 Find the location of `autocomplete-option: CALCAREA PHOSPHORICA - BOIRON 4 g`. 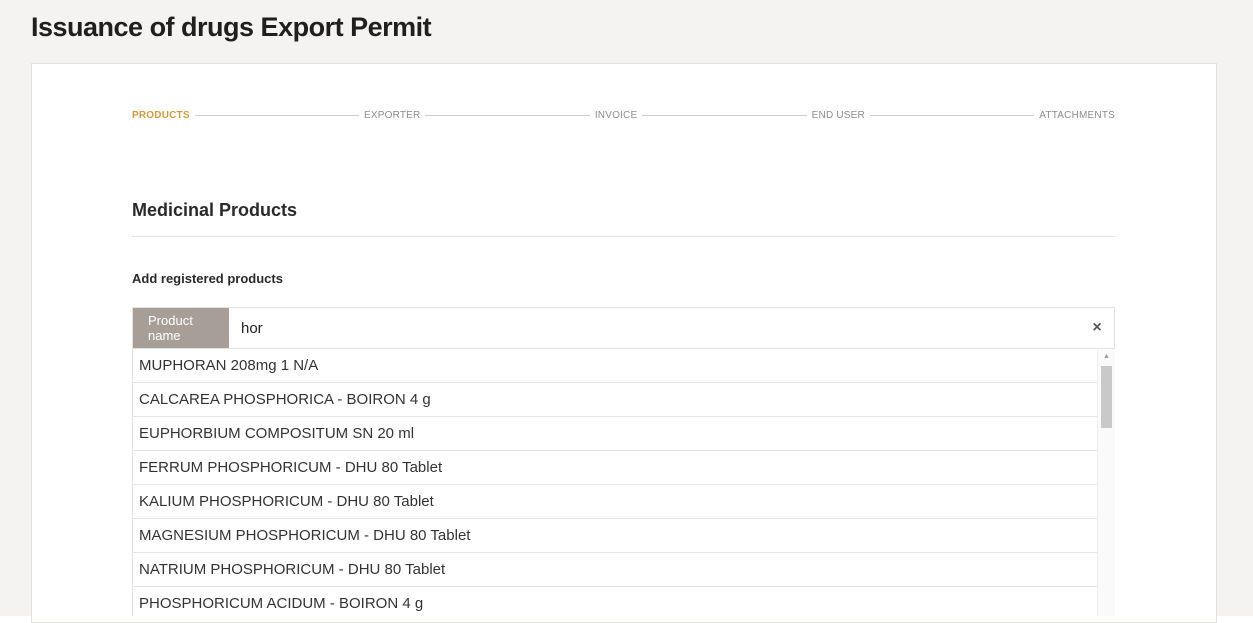

autocomplete-option: CALCAREA PHOSPHORICA - BOIRON 4 g is located at coordinates (615, 400).